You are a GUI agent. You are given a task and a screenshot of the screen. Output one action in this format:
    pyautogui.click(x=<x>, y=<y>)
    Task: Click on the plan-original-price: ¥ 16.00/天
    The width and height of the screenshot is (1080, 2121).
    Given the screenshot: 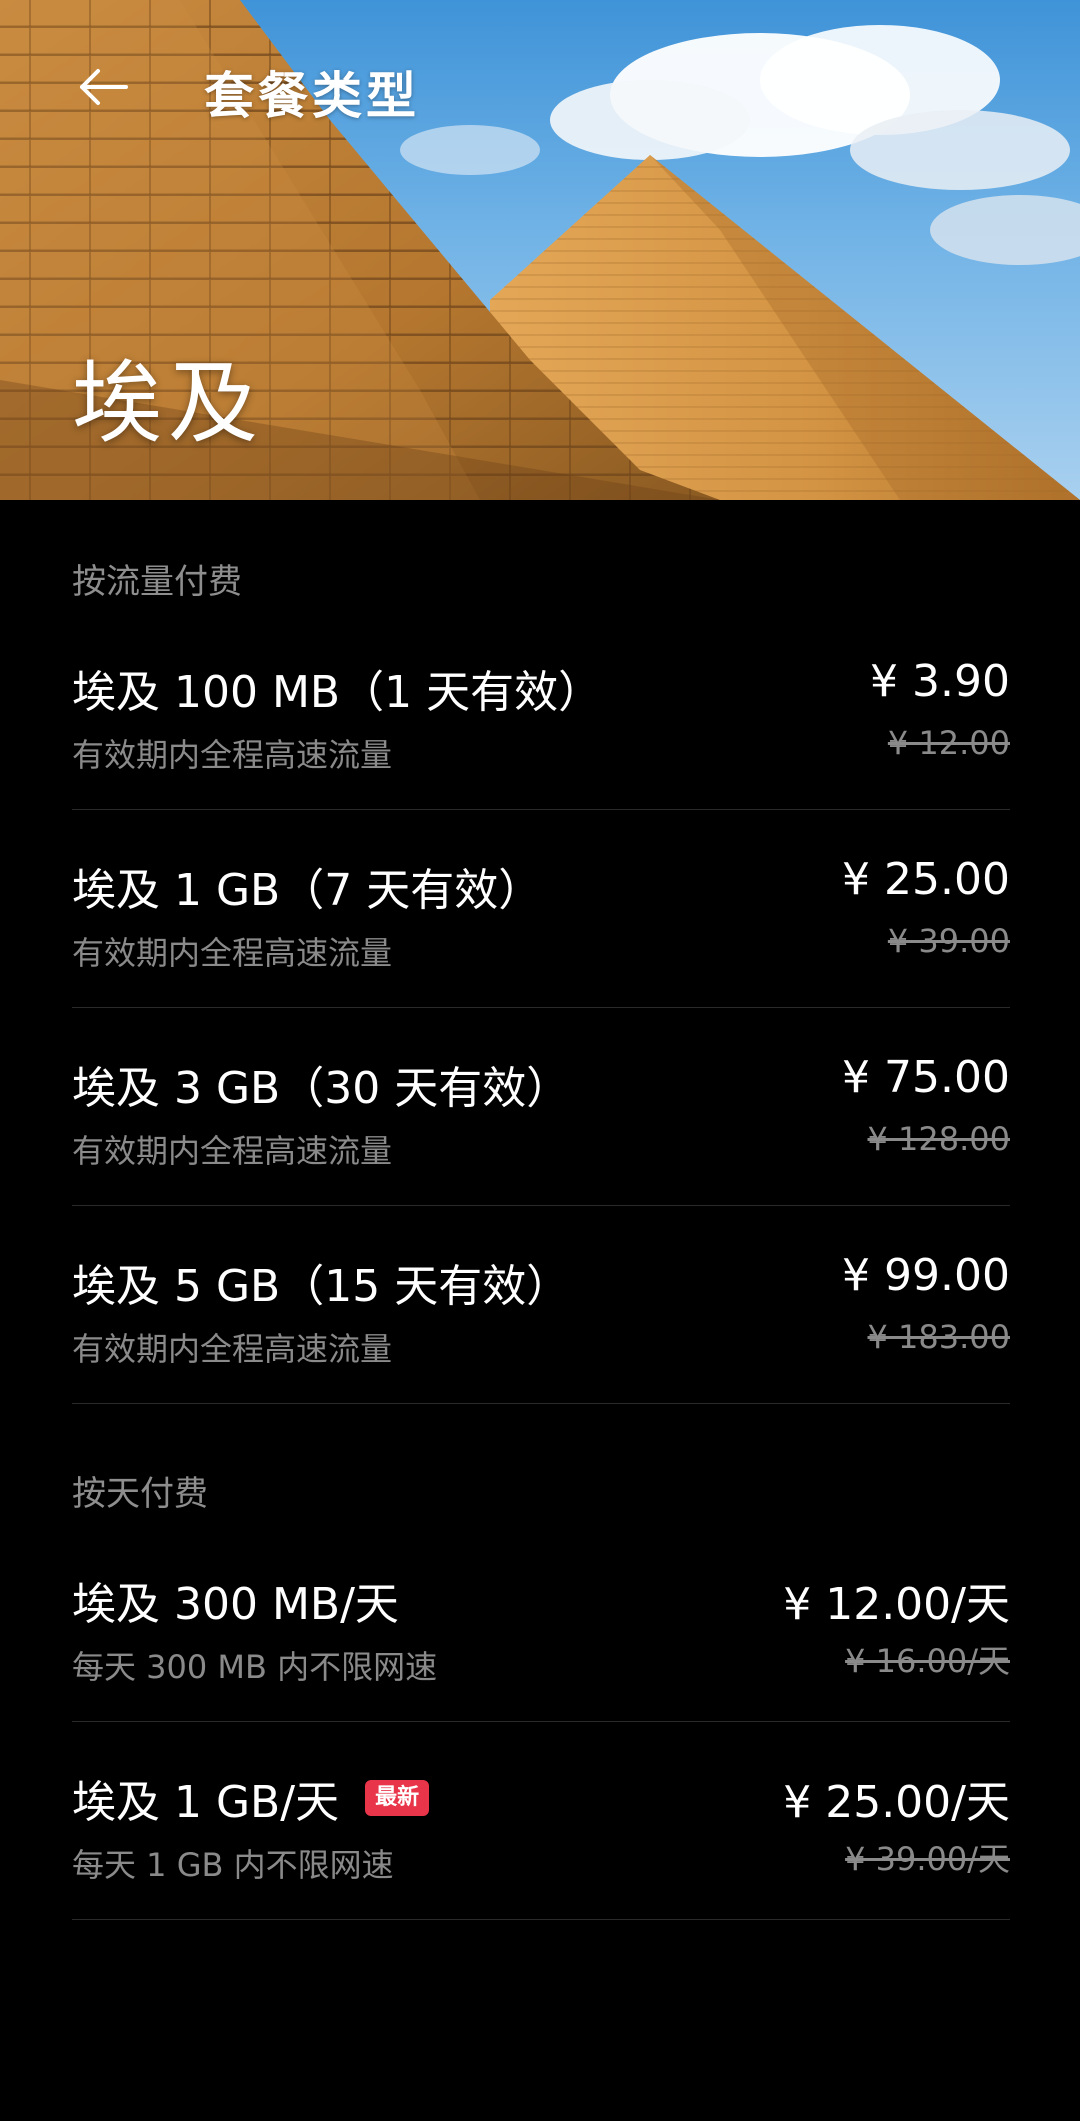 What is the action you would take?
    pyautogui.click(x=927, y=1661)
    